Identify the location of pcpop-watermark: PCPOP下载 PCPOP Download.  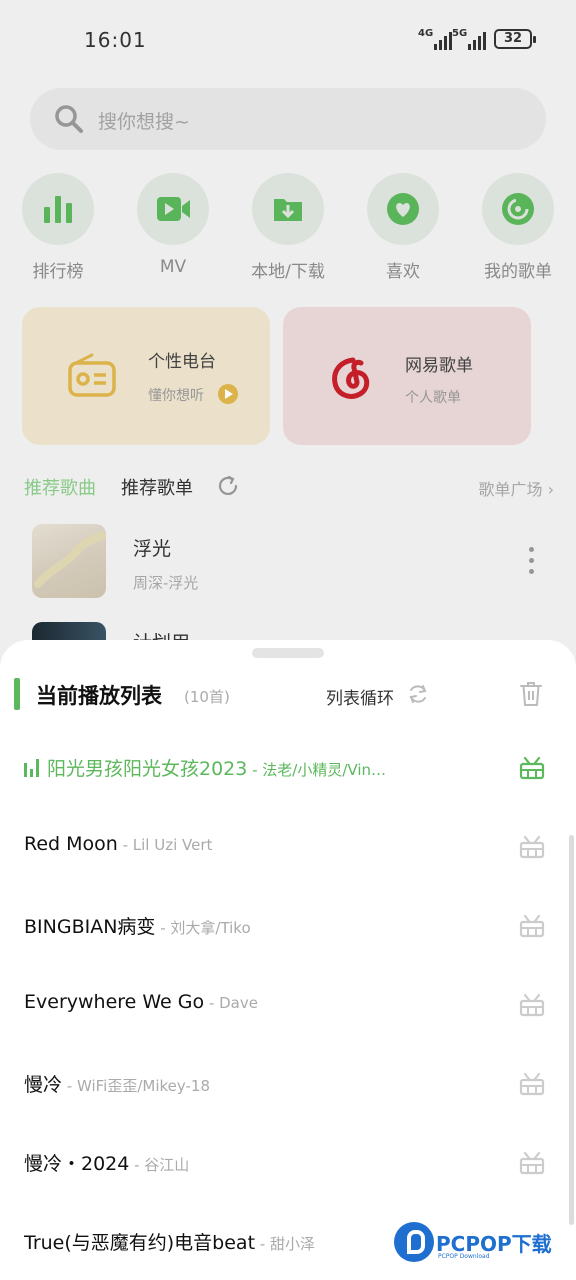
(482, 1244).